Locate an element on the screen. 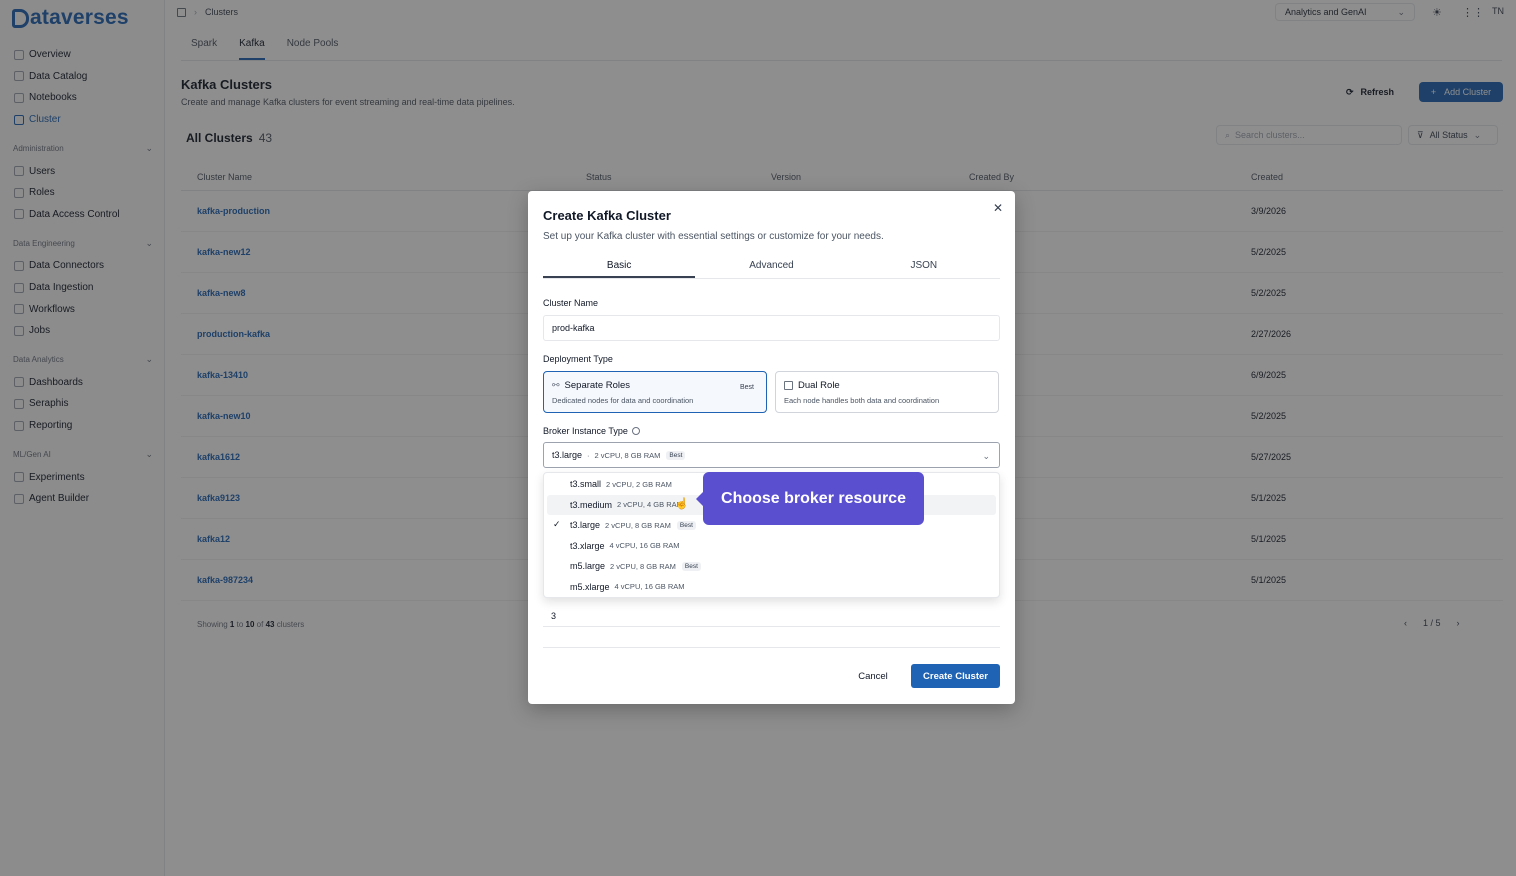 The width and height of the screenshot is (1516, 876). tab-basic: Basic is located at coordinates (619, 267).